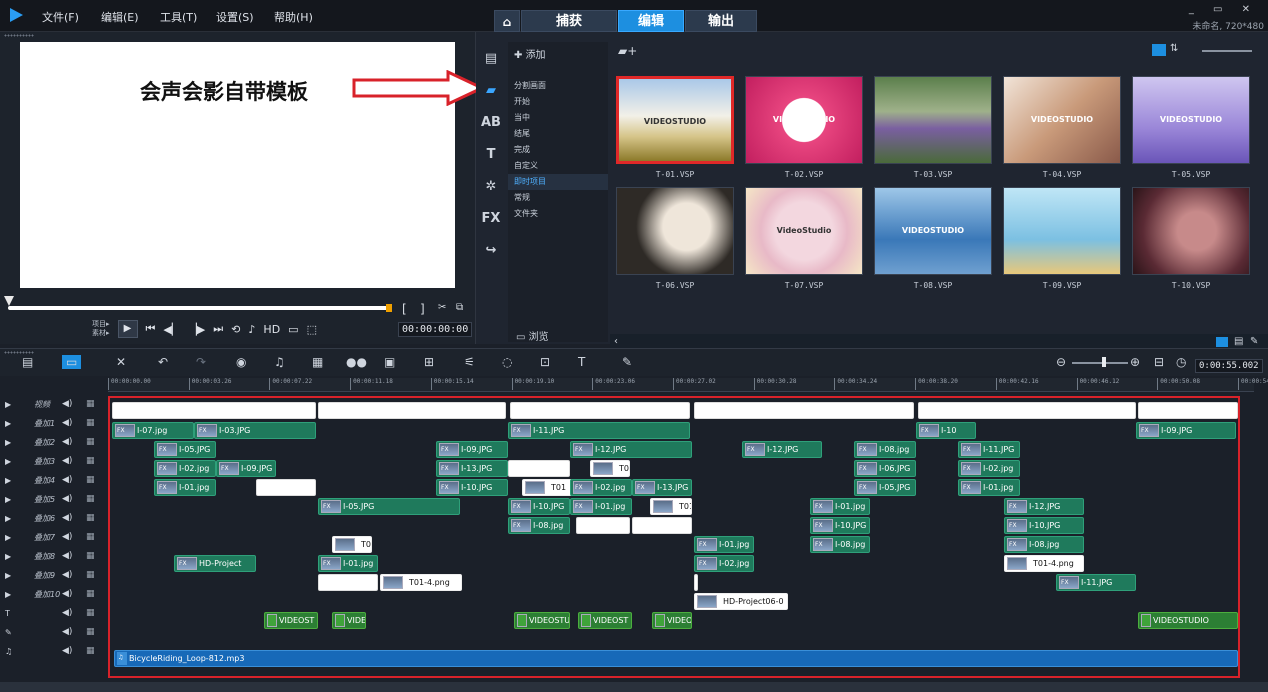 The image size is (1268, 692). I want to click on track-header: ▶ 视频 ◀) ▦, so click(54, 405).